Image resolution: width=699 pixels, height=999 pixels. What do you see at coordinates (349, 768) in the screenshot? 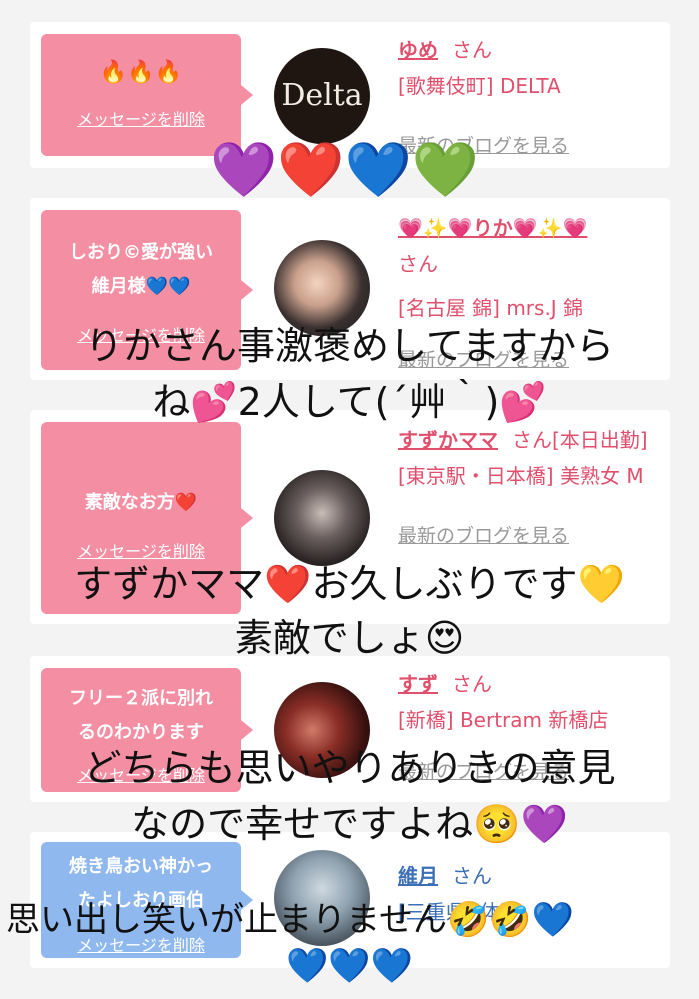
I see `overlay-caption-5: どちらも思いやりありきの意見` at bounding box center [349, 768].